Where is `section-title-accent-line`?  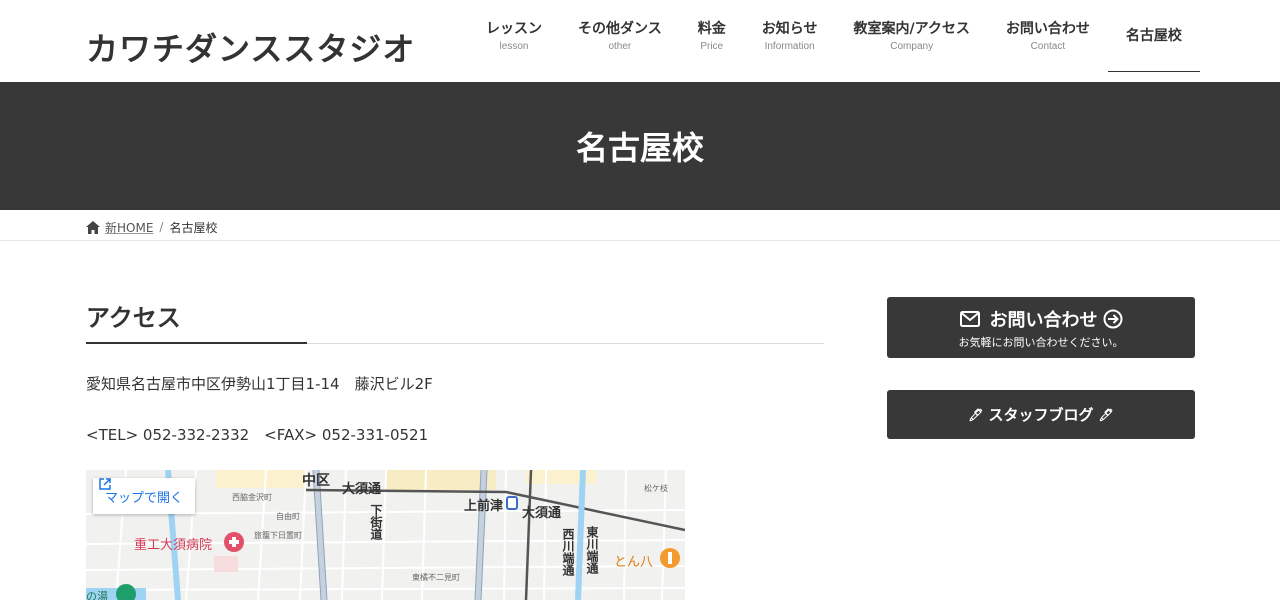
section-title-accent-line is located at coordinates (196, 343).